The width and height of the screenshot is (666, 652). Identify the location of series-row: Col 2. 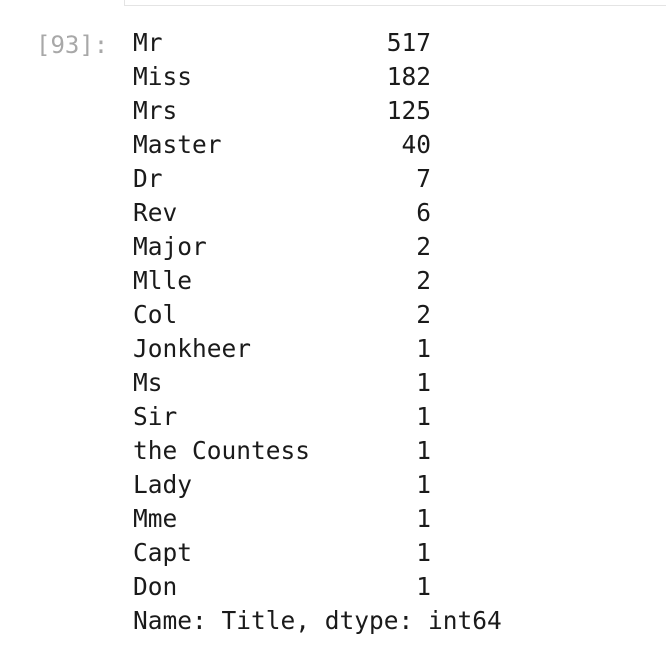
(343, 315).